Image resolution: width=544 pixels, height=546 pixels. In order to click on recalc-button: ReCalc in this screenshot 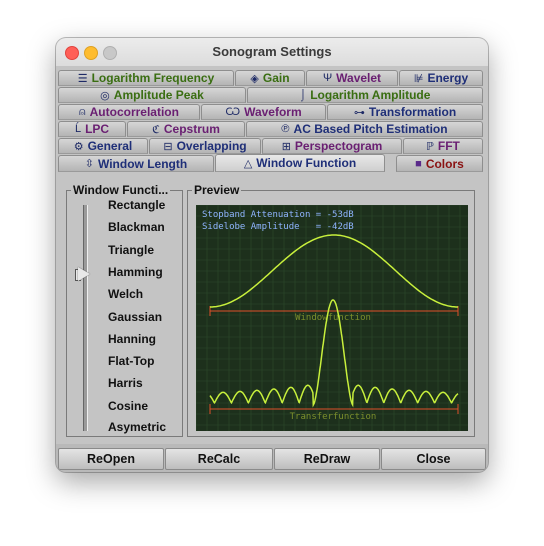, I will do `click(219, 459)`.